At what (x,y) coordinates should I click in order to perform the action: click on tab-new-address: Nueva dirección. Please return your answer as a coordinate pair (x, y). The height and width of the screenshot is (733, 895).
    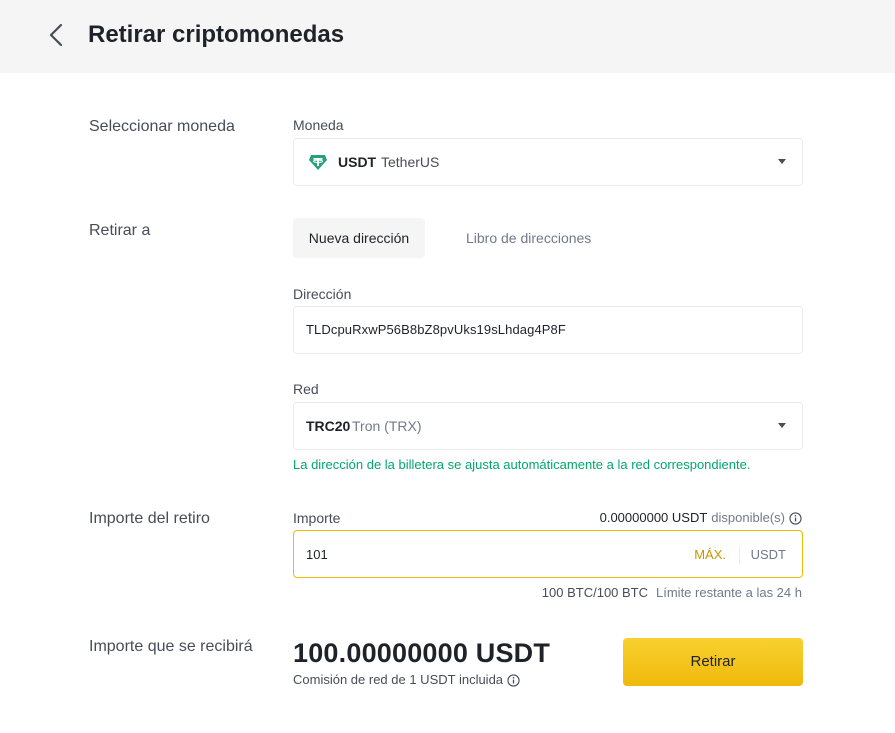
    Looking at the image, I should click on (359, 238).